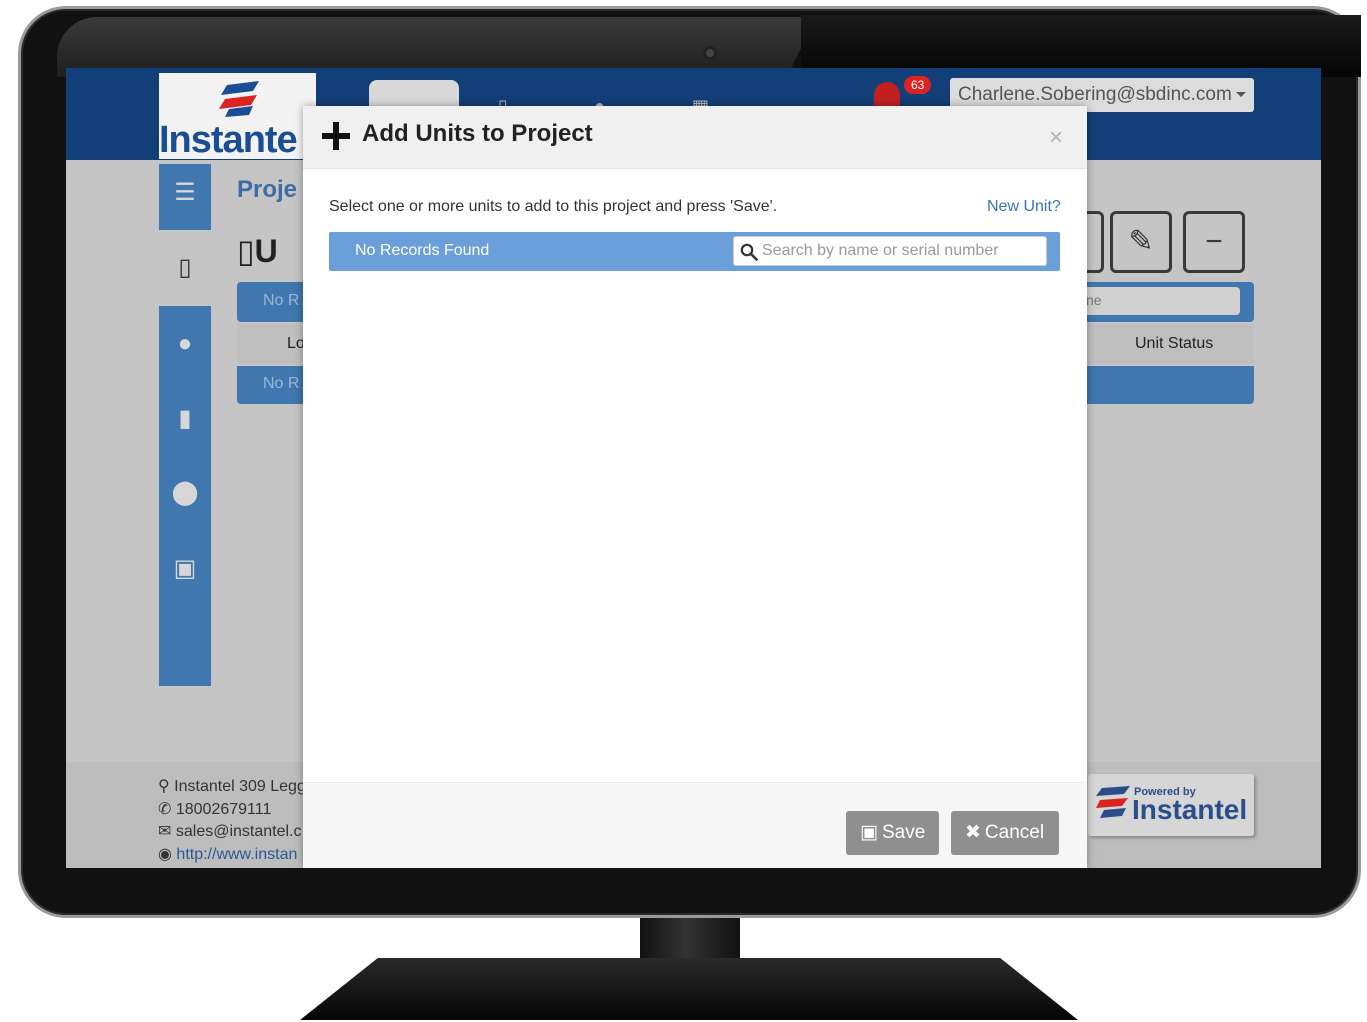  I want to click on powered-by-badge: Powered by Instantel, so click(1171, 805).